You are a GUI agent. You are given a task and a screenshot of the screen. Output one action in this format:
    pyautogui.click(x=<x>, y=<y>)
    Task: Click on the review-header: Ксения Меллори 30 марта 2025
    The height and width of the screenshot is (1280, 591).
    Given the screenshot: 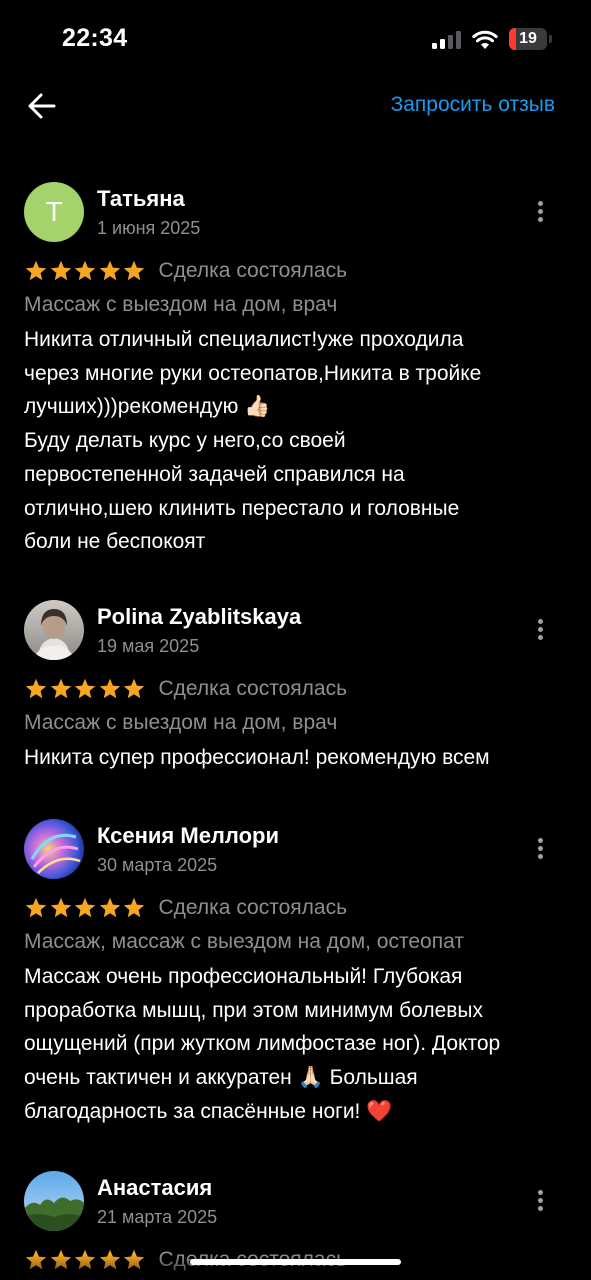 What is the action you would take?
    pyautogui.click(x=295, y=850)
    